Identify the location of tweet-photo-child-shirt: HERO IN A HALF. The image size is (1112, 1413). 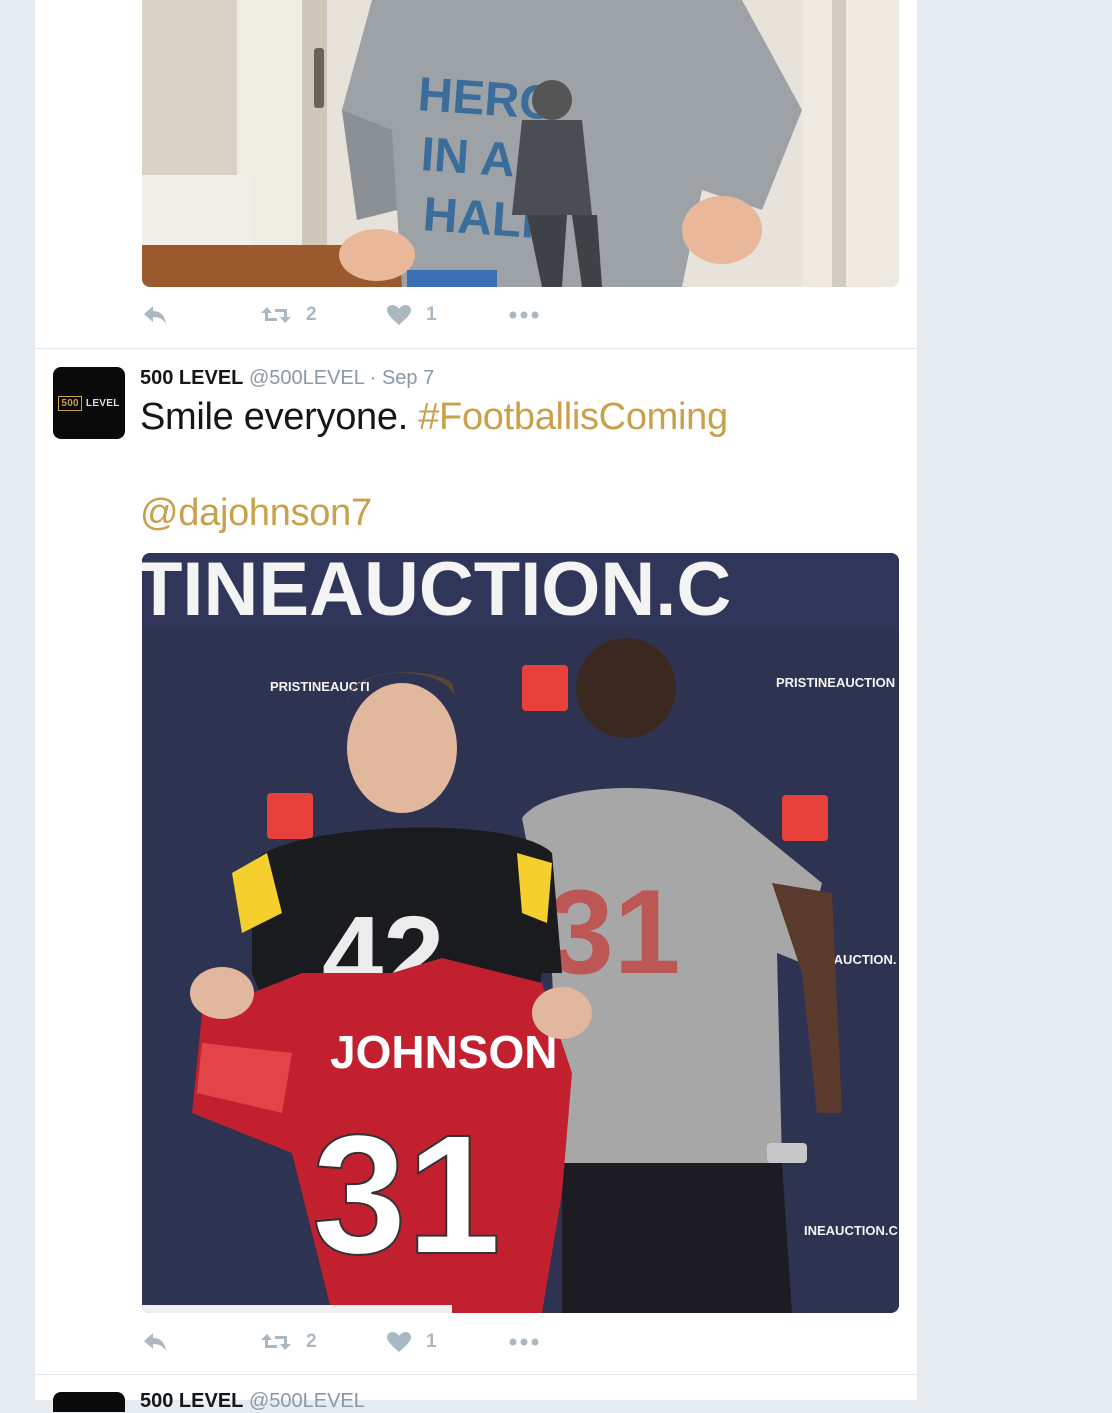
(520, 143).